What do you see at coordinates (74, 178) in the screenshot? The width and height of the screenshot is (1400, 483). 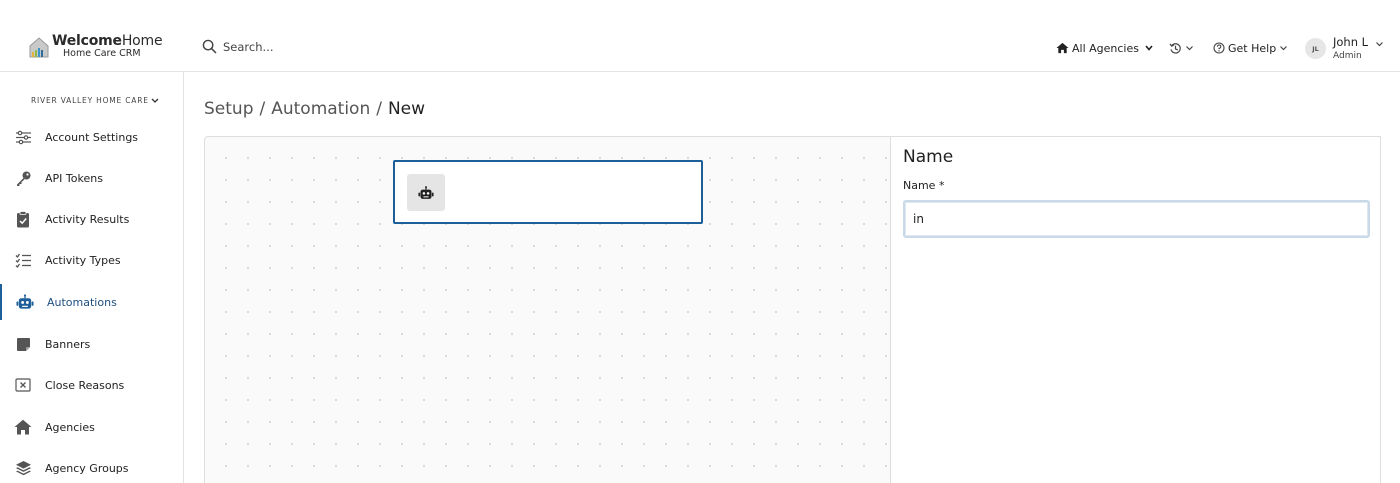 I see `sidebar-item-label: API Tokens` at bounding box center [74, 178].